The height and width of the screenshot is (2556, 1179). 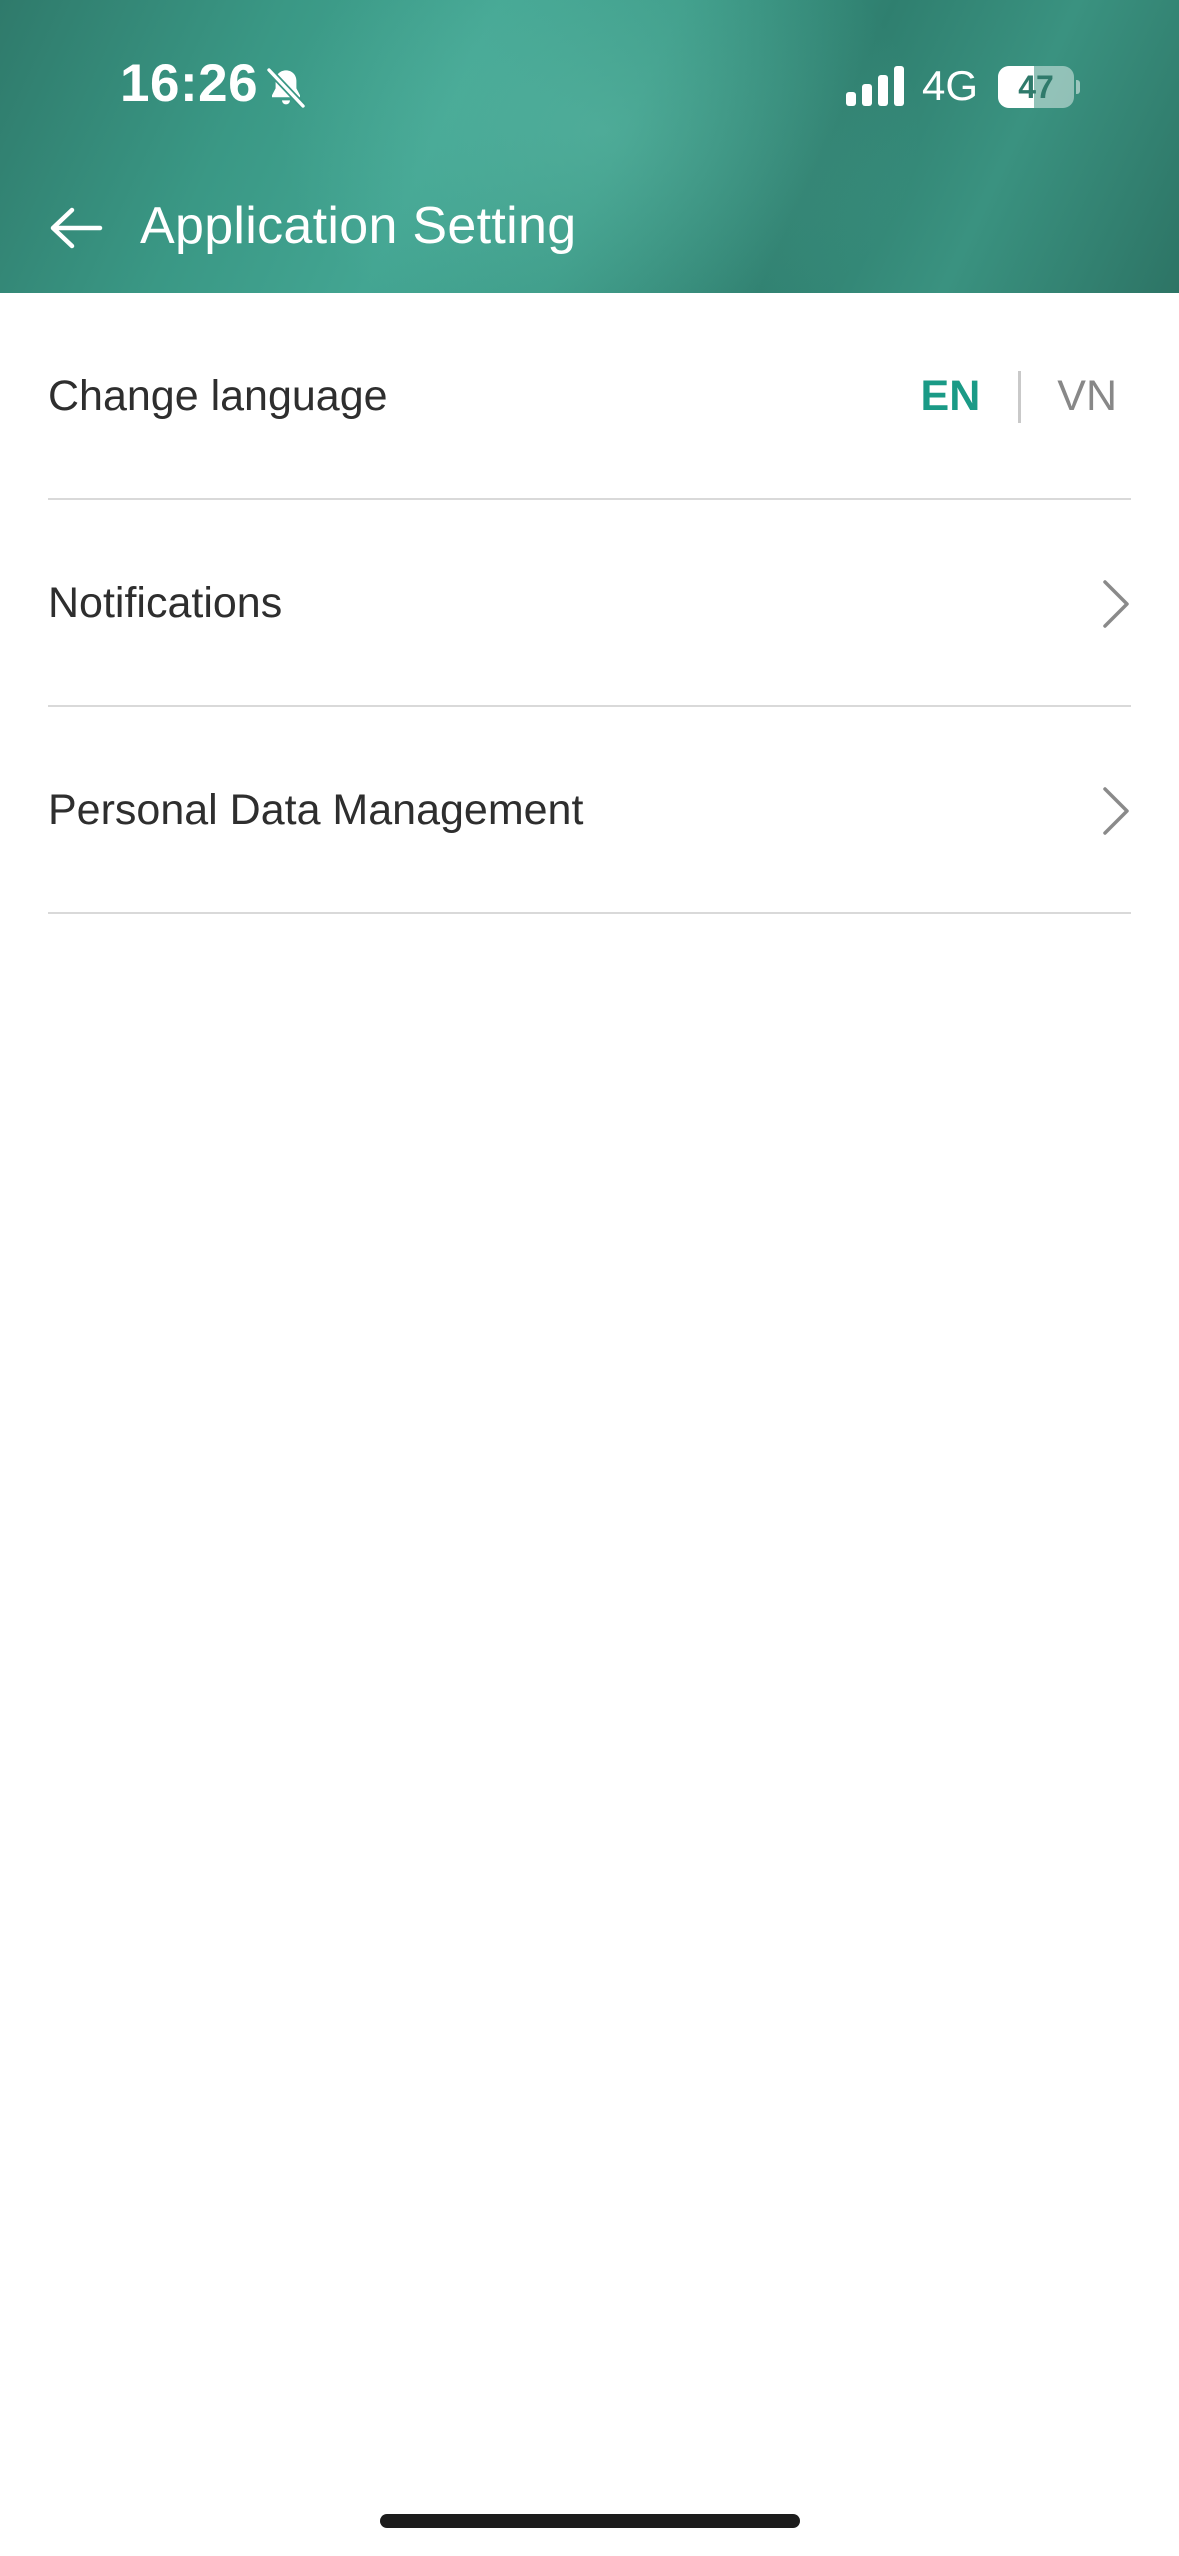 I want to click on language-option-vn: VN, so click(x=1087, y=396).